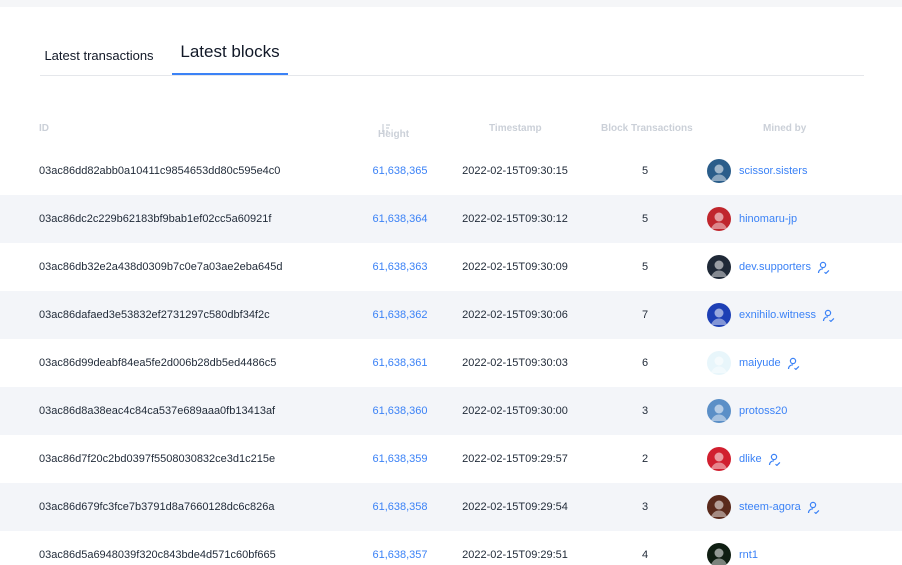 The height and width of the screenshot is (565, 902). I want to click on block-timestamp: 2022-02-15T09:30:12, so click(515, 219).